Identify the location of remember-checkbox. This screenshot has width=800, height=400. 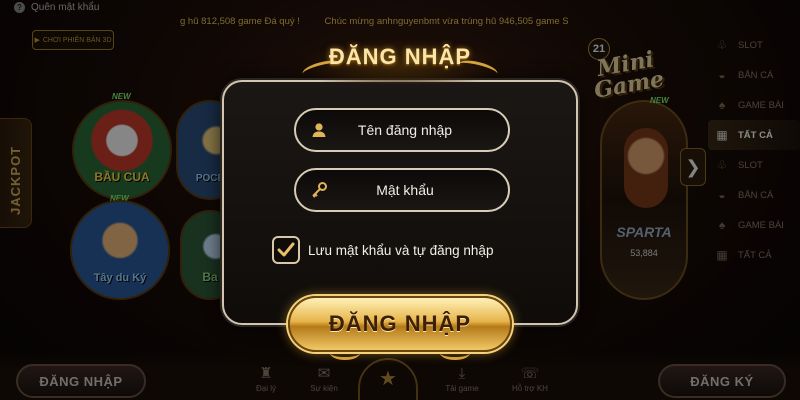
(286, 250).